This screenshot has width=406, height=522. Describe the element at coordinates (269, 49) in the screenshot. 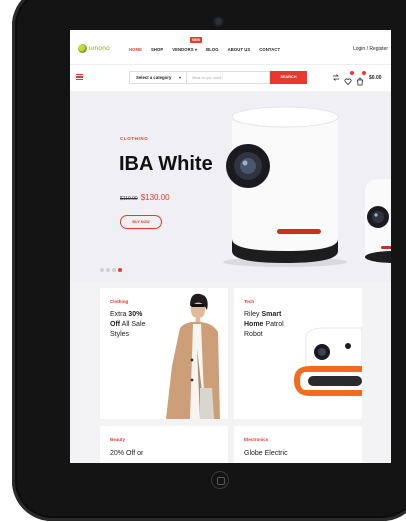

I see `menu-item-contact: CONTACT` at that location.